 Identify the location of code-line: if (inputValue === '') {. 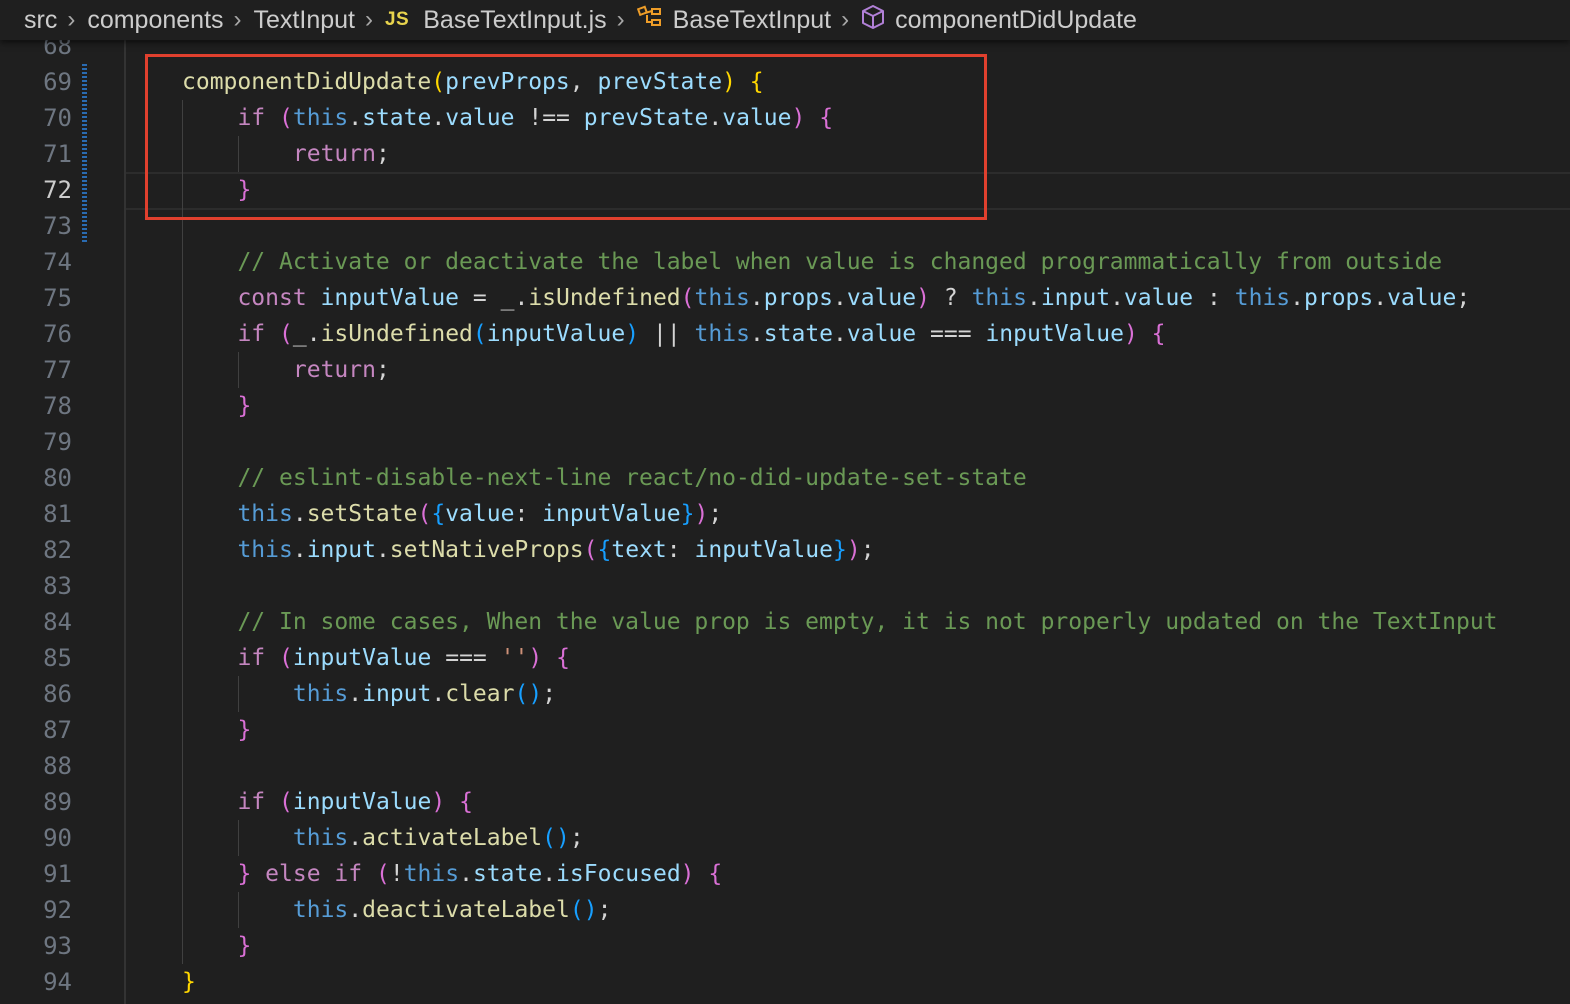
(375, 658).